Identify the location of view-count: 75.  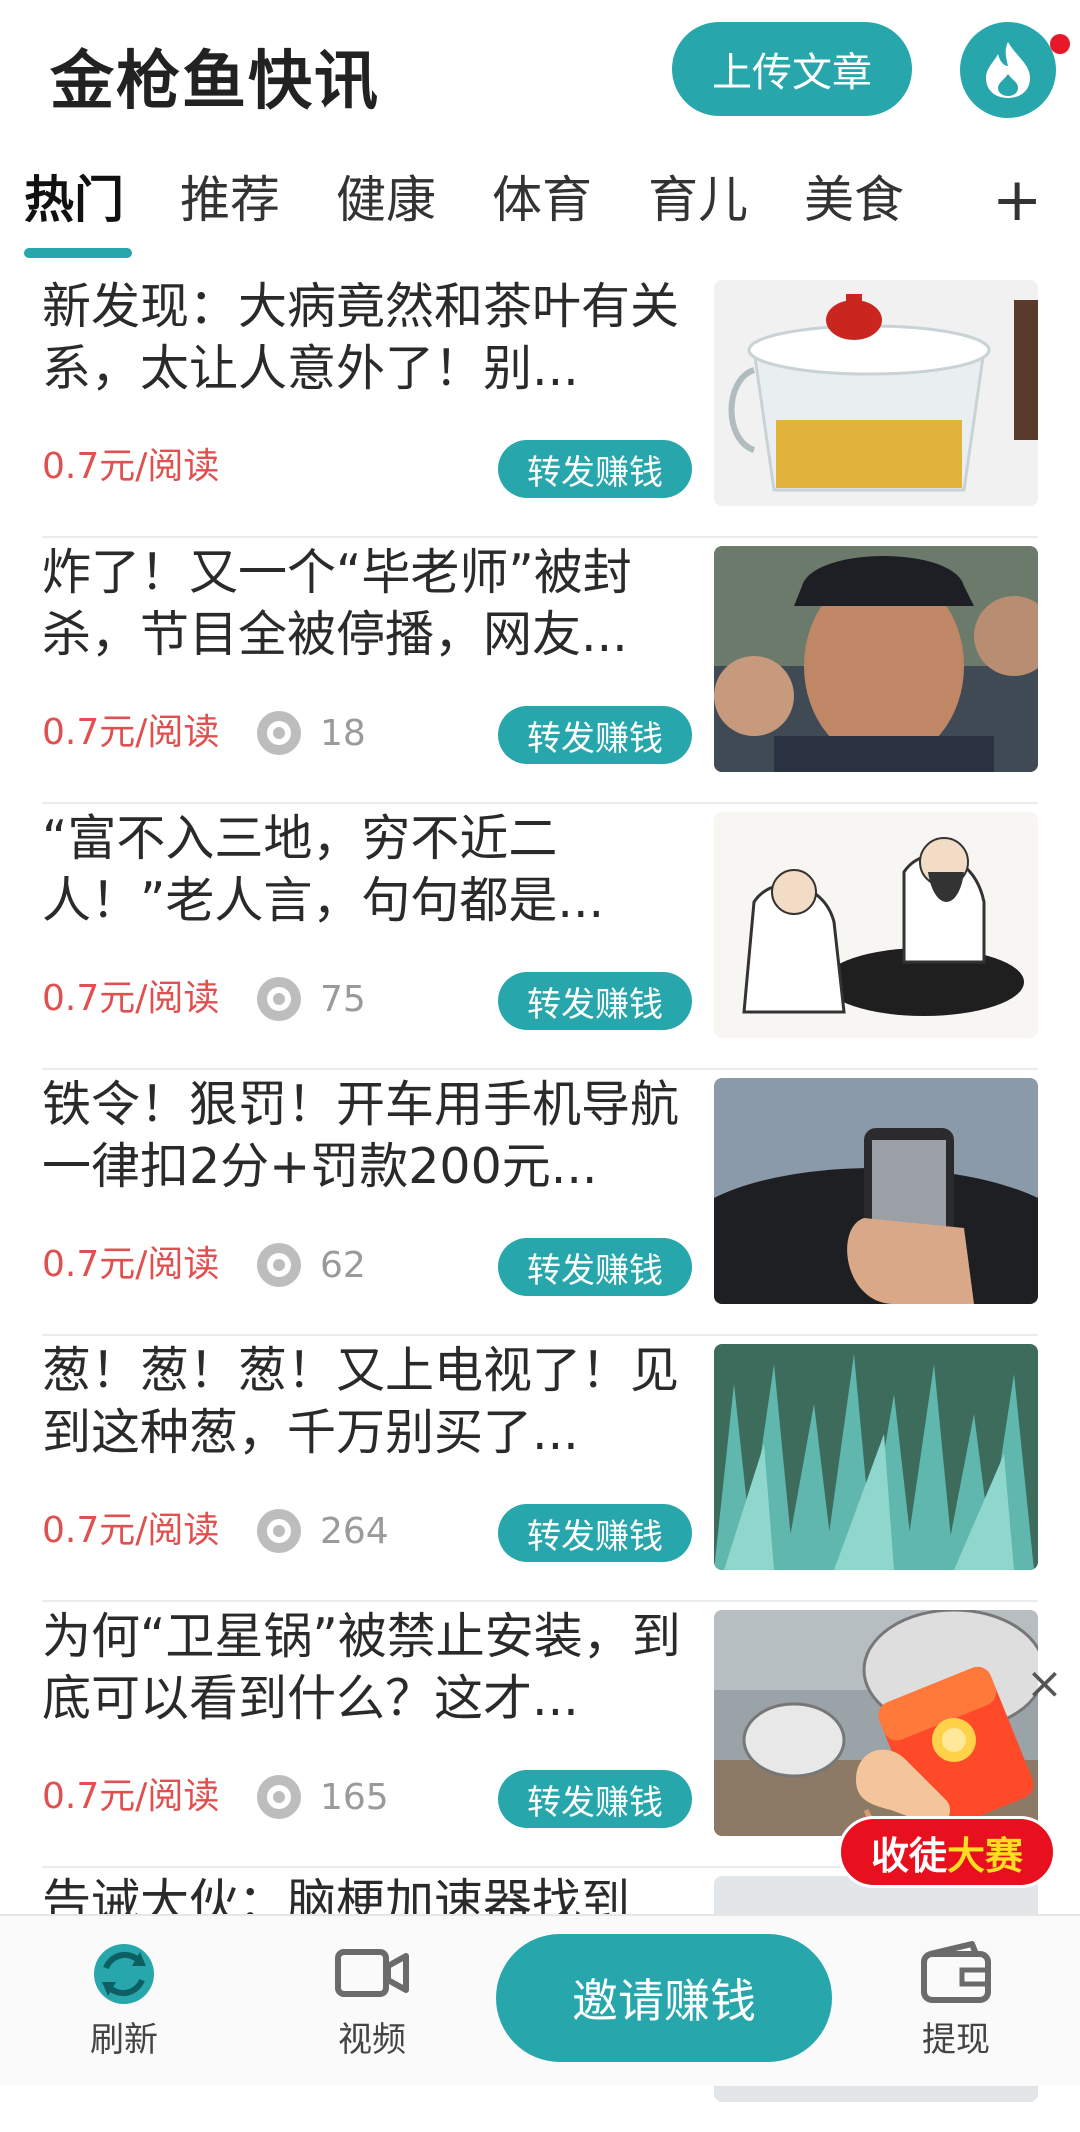
(310, 999).